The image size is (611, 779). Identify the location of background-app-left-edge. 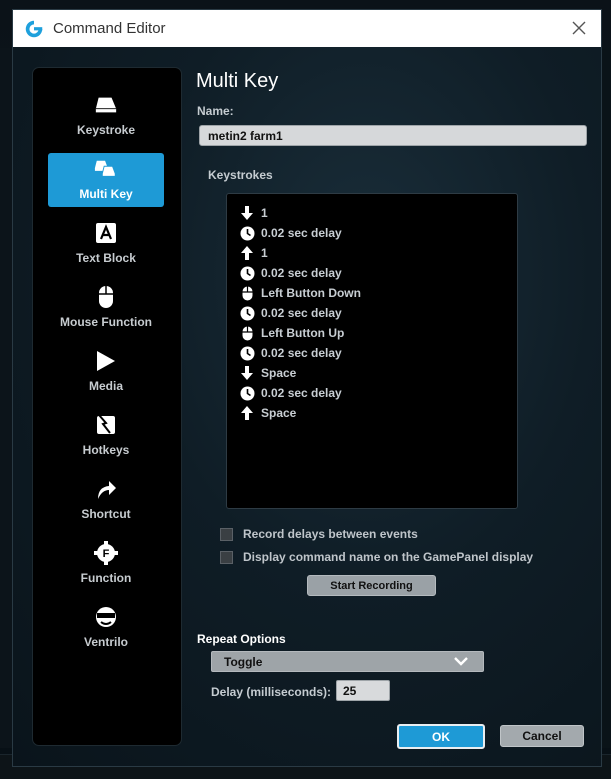
(6, 398).